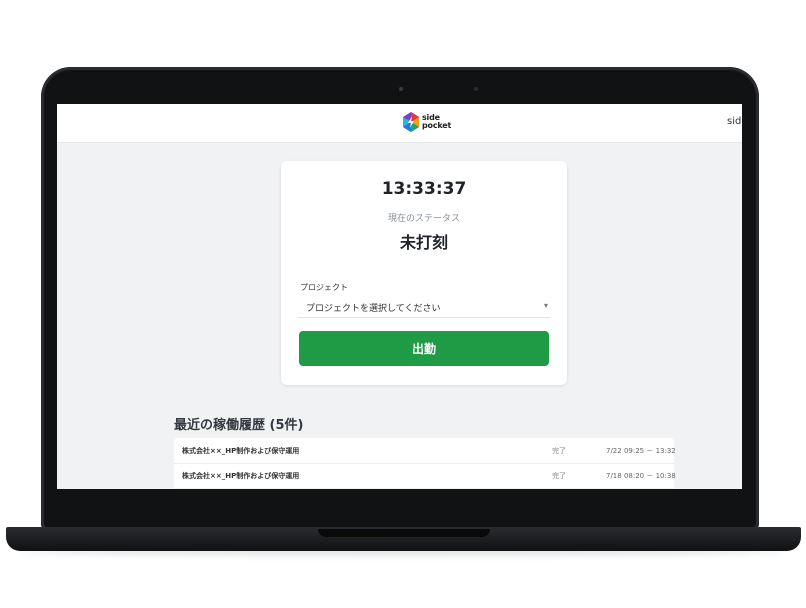 The image size is (806, 608). I want to click on project-field-label: プロジェクト, so click(324, 287).